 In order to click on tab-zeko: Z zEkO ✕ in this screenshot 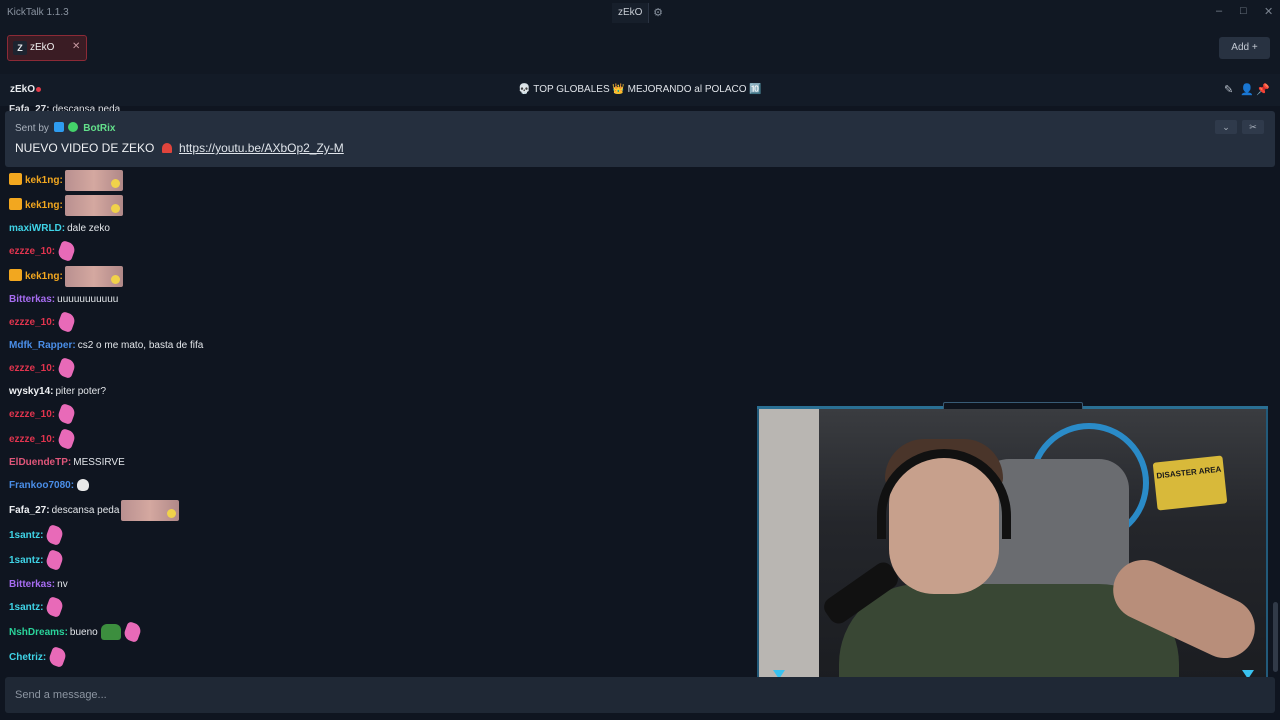, I will do `click(47, 48)`.